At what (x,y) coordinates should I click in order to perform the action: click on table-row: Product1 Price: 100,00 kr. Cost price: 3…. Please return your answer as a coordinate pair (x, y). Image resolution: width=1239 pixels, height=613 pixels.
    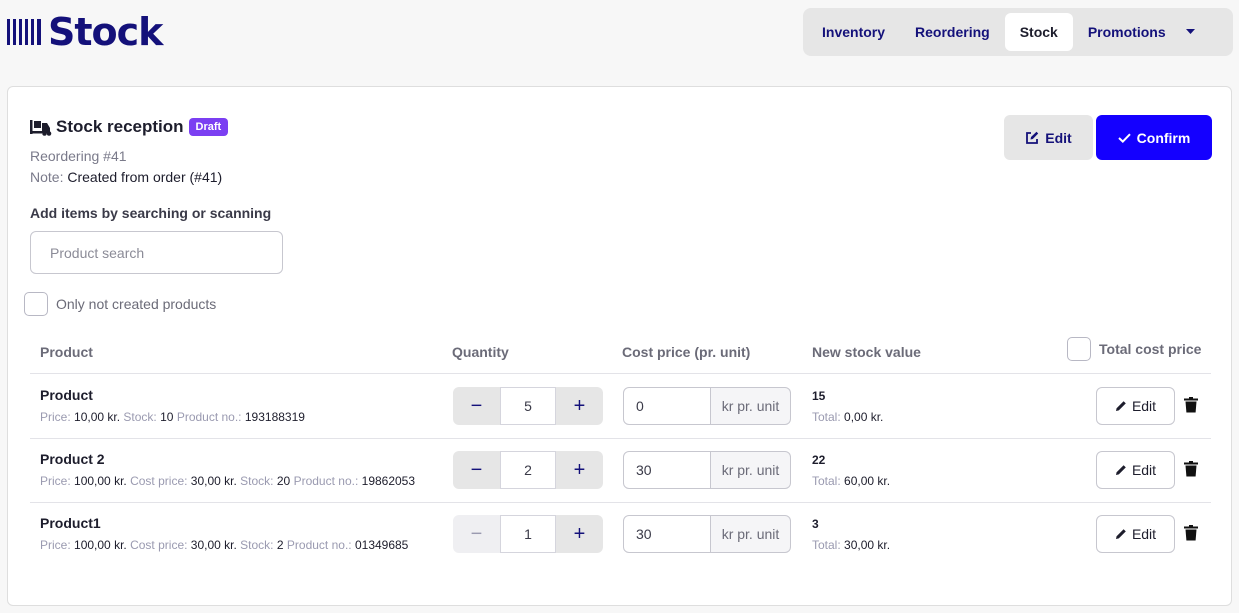
    Looking at the image, I should click on (620, 534).